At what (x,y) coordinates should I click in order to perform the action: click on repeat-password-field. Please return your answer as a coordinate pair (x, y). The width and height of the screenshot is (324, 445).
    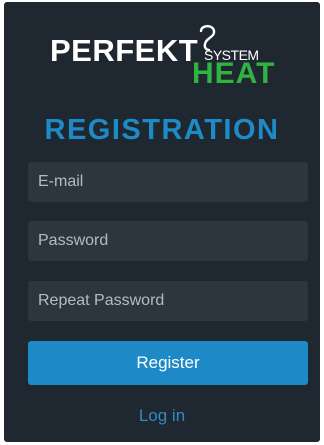
    Looking at the image, I should click on (168, 301).